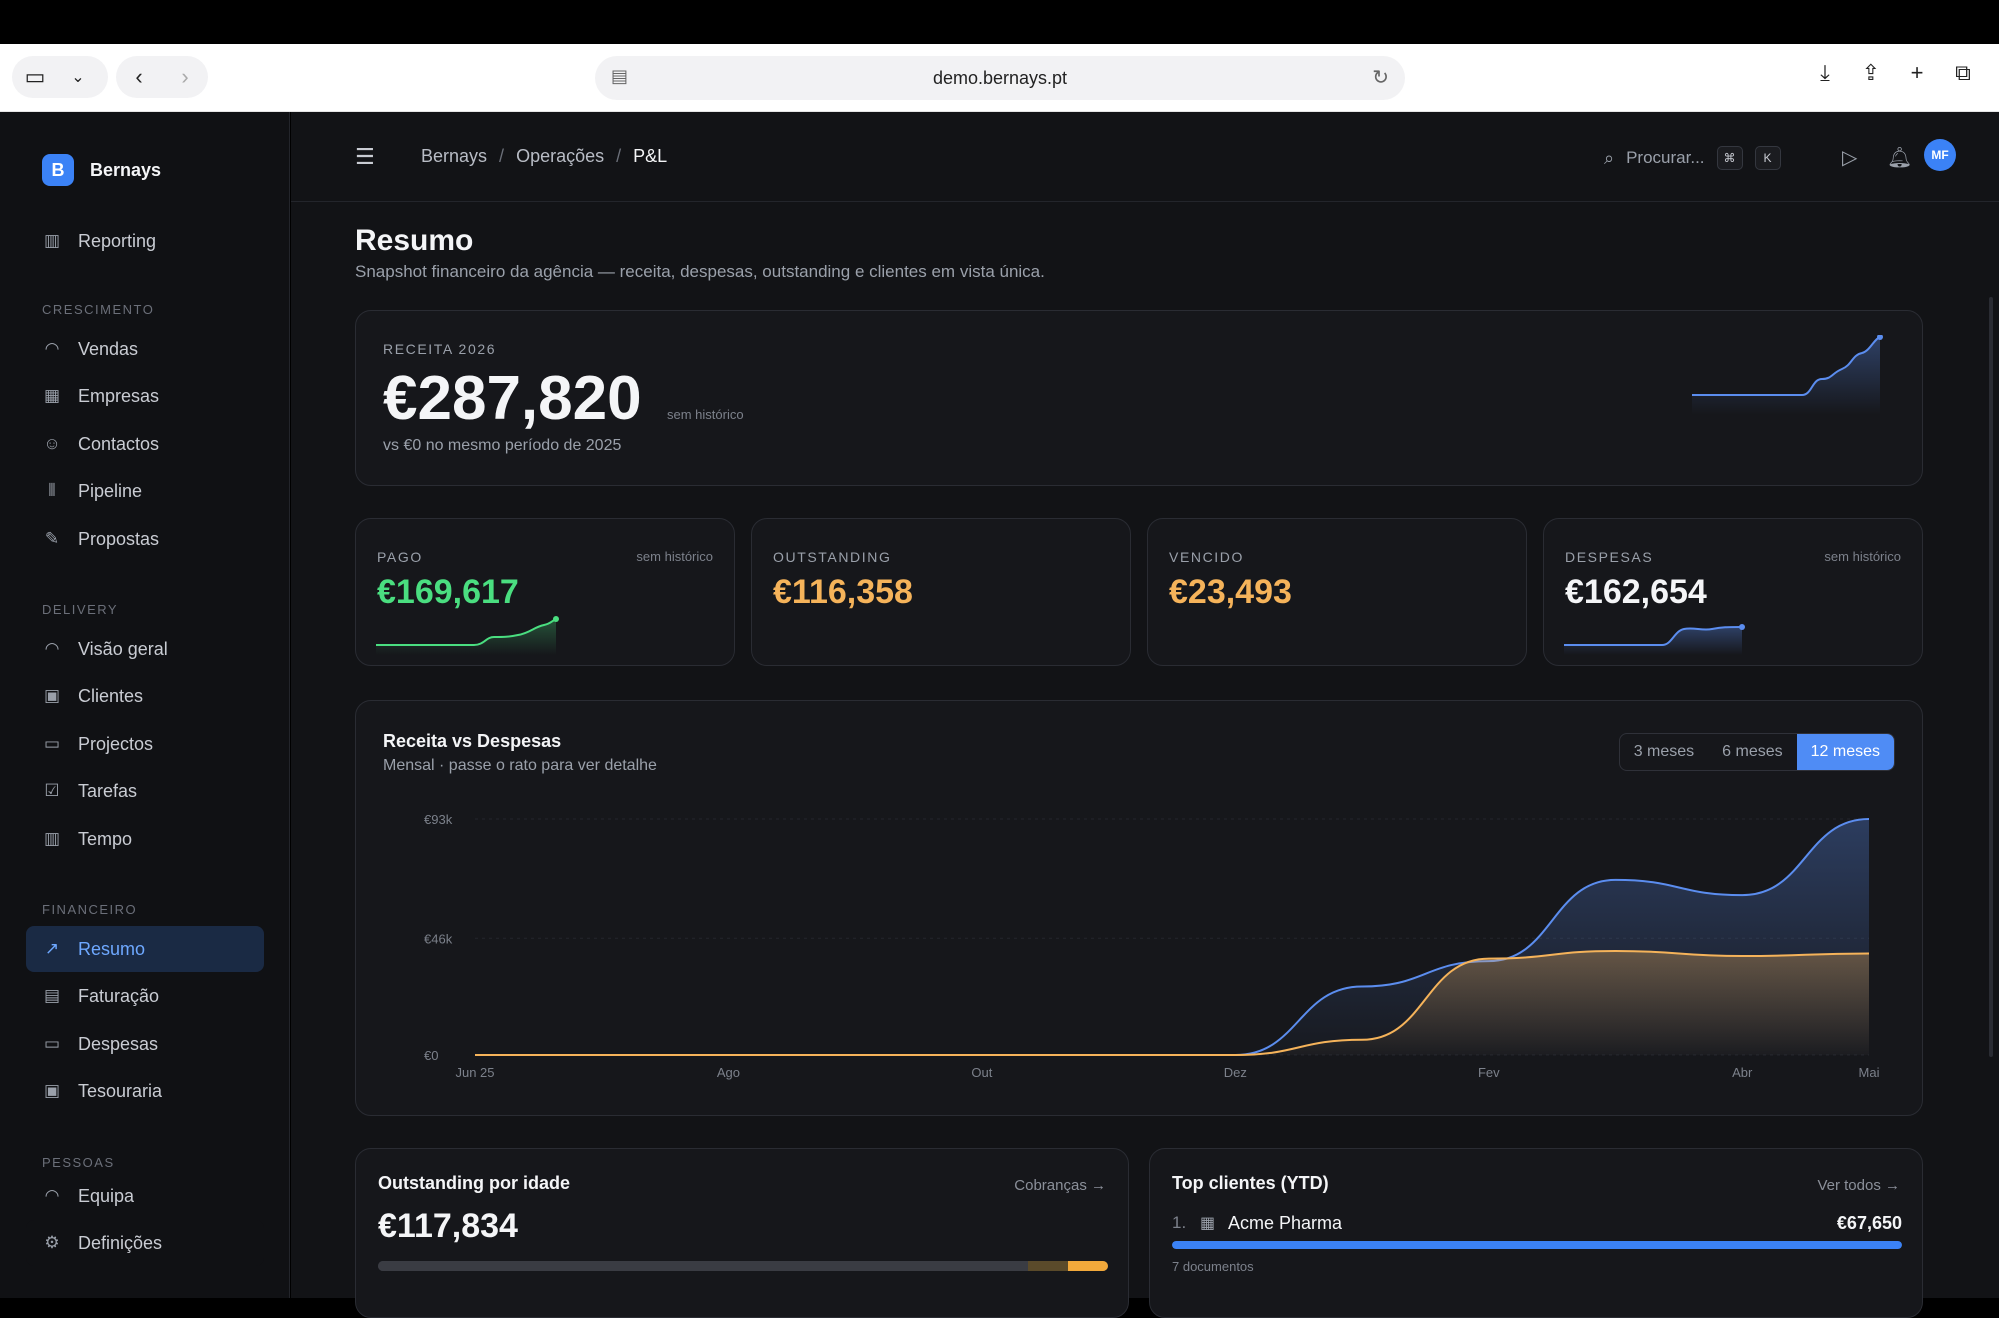 The height and width of the screenshot is (1318, 1999). I want to click on sidebar-section-title: DELIVERY, so click(80, 609).